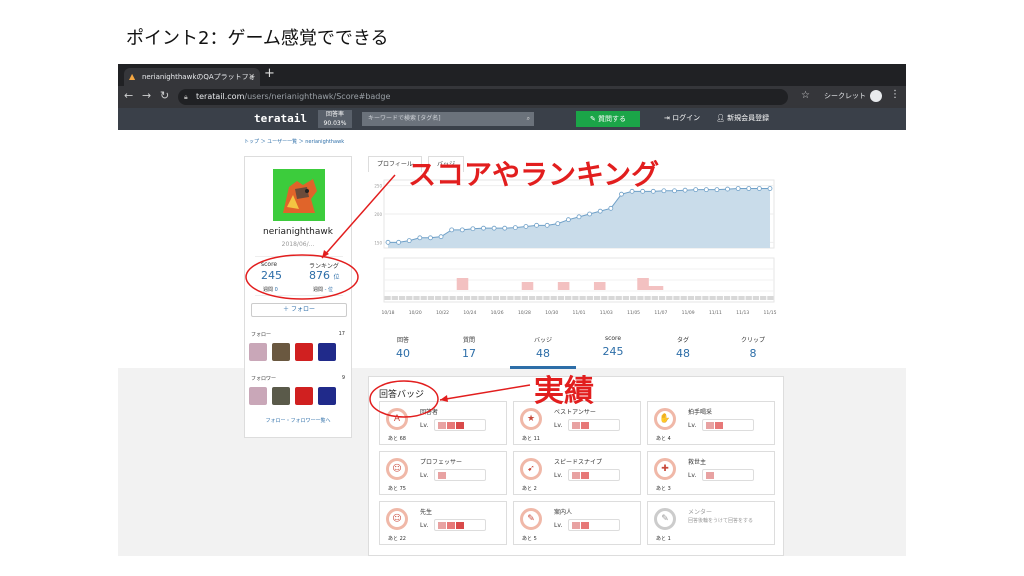  What do you see at coordinates (543, 347) in the screenshot?
I see `stat-badges: バッジ 48` at bounding box center [543, 347].